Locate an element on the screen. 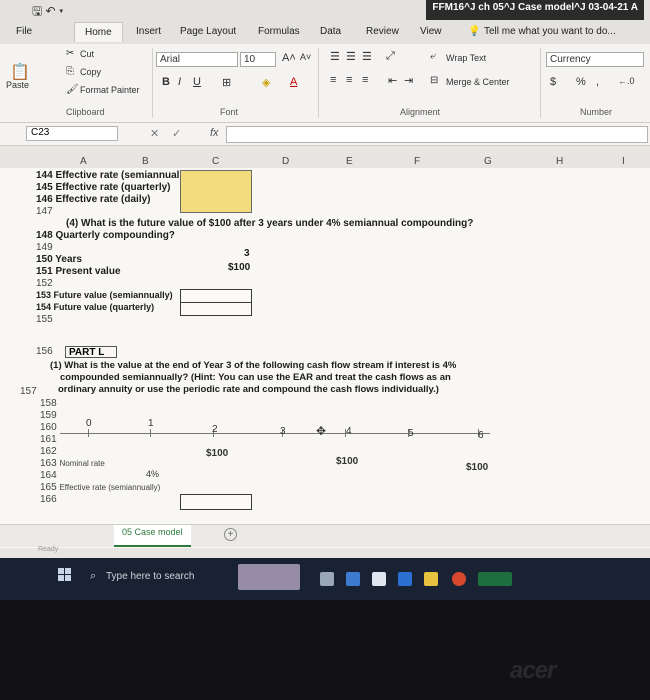  divider is located at coordinates (318, 83).